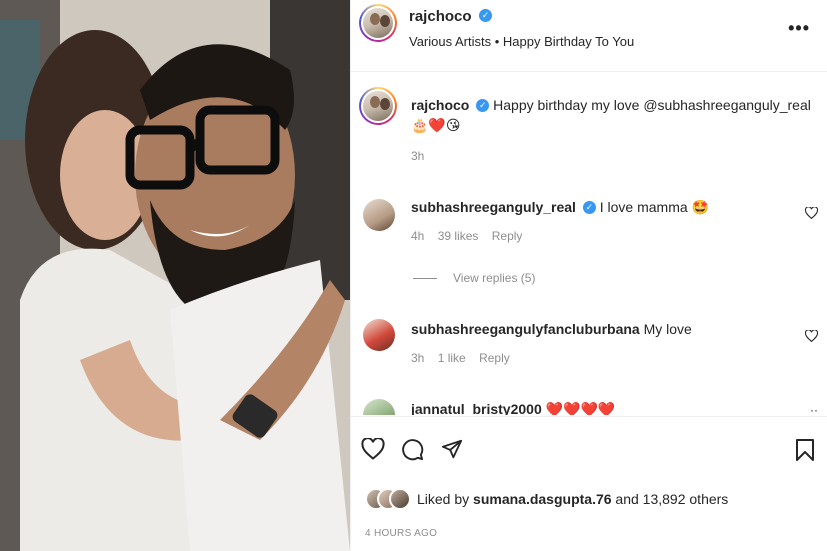 This screenshot has height=551, width=827. I want to click on liked-by-avatars, so click(390, 500).